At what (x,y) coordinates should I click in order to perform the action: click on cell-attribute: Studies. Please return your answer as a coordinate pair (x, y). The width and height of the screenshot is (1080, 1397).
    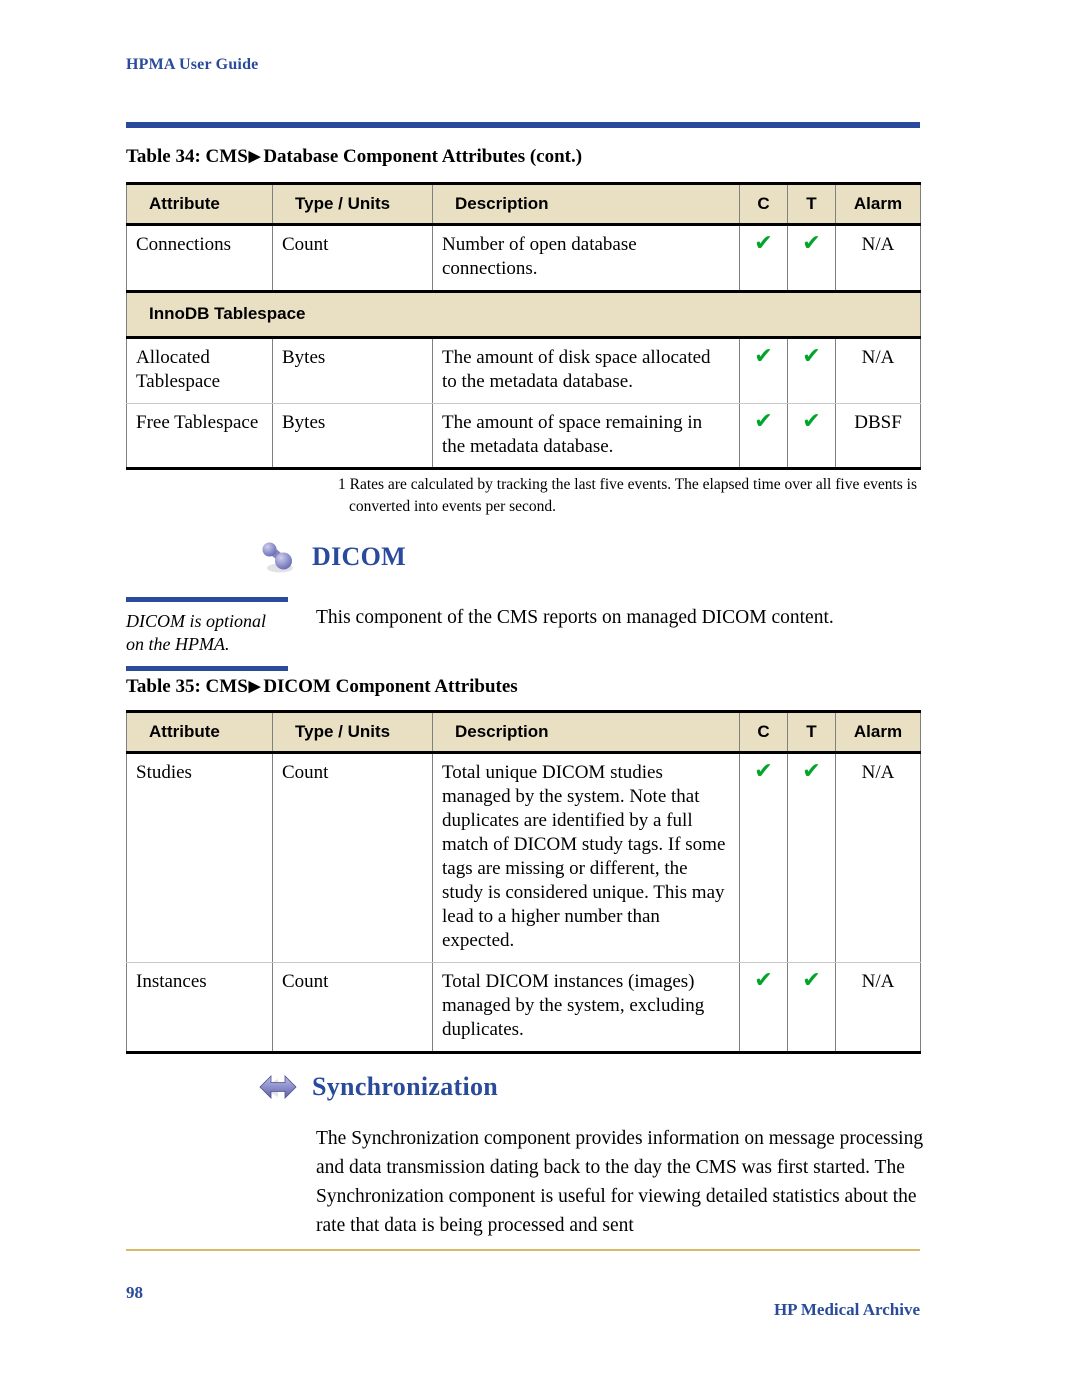
    Looking at the image, I should click on (199, 857).